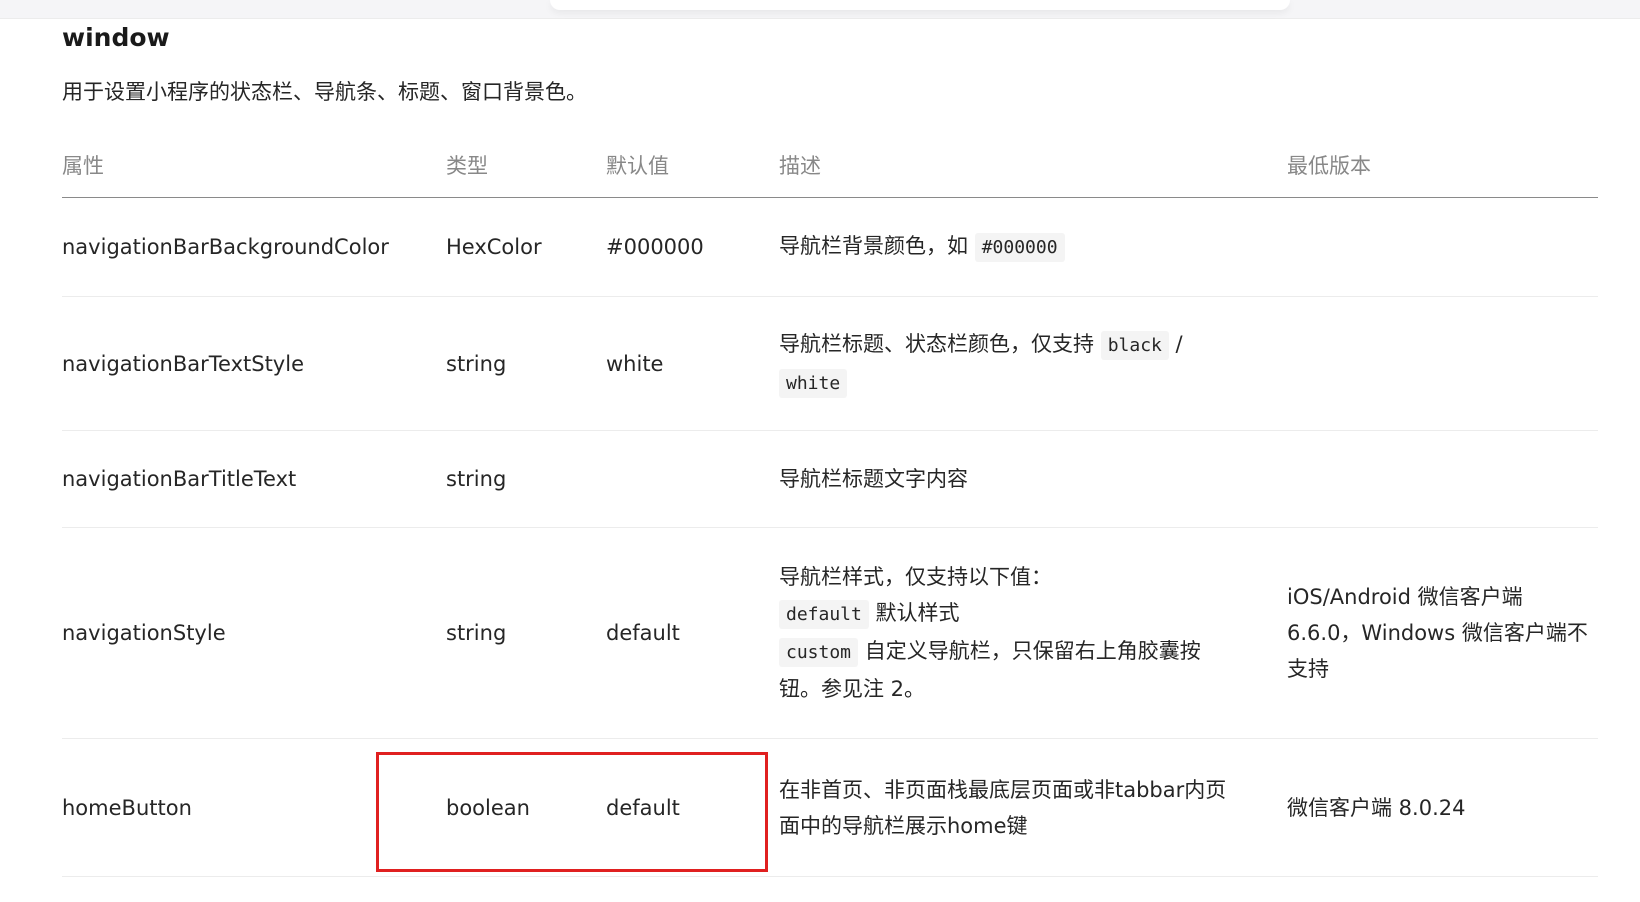 The height and width of the screenshot is (902, 1640). What do you see at coordinates (824, 614) in the screenshot?
I see `inline-code: default` at bounding box center [824, 614].